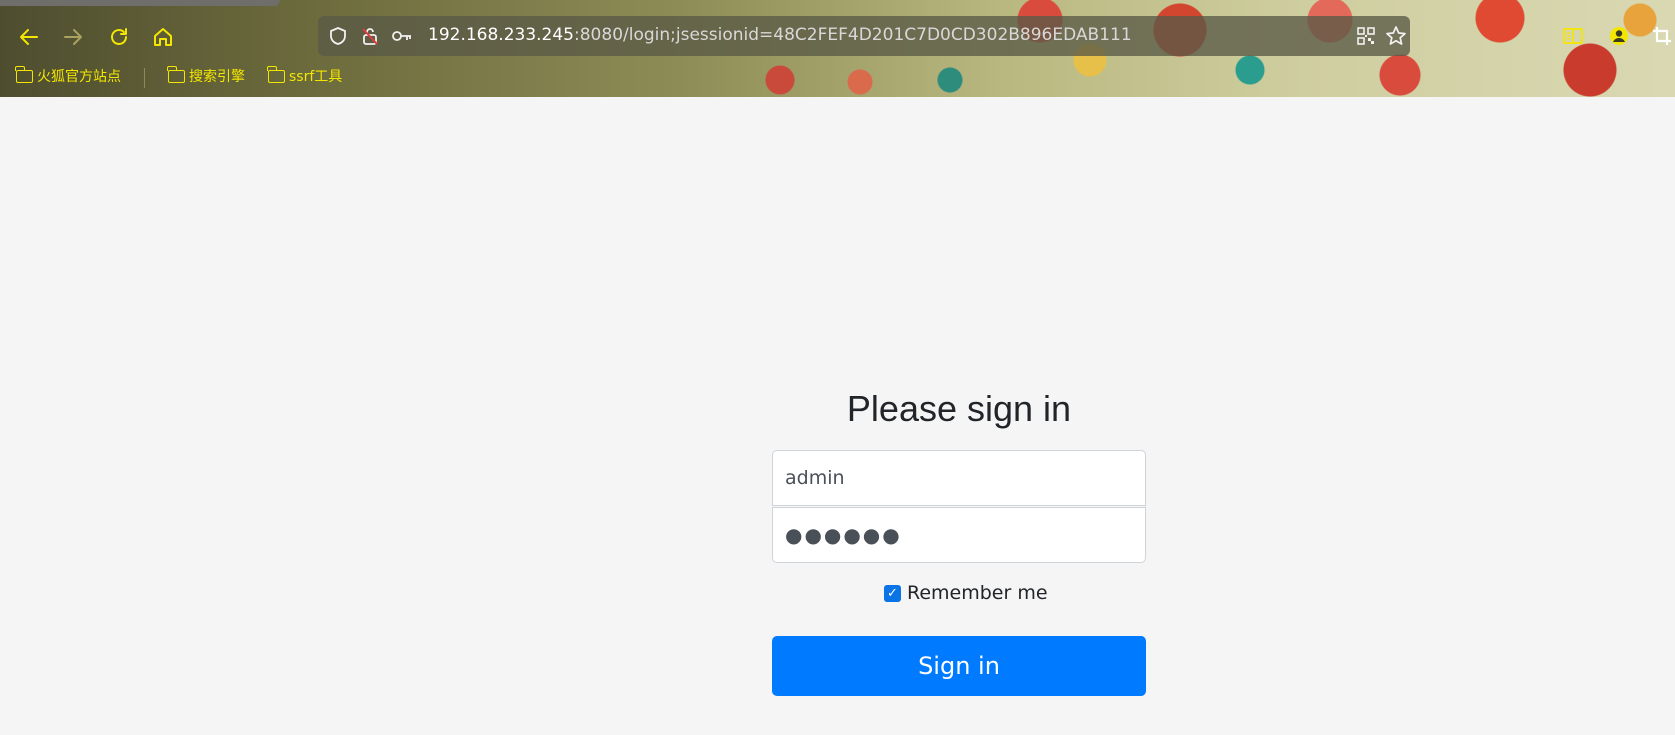 This screenshot has height=735, width=1675. I want to click on bookmark-label: ssrf工具, so click(316, 77).